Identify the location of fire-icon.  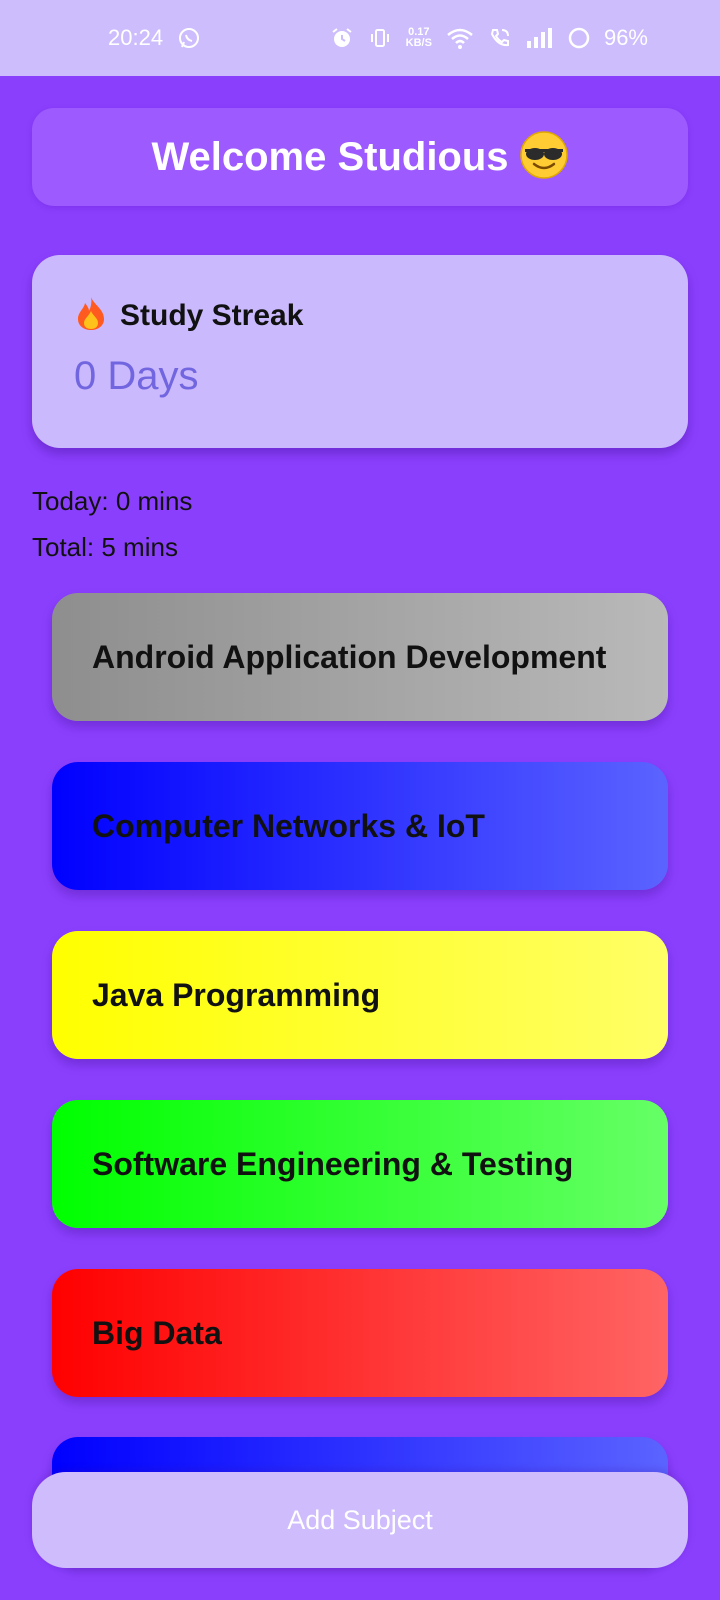
(91, 315).